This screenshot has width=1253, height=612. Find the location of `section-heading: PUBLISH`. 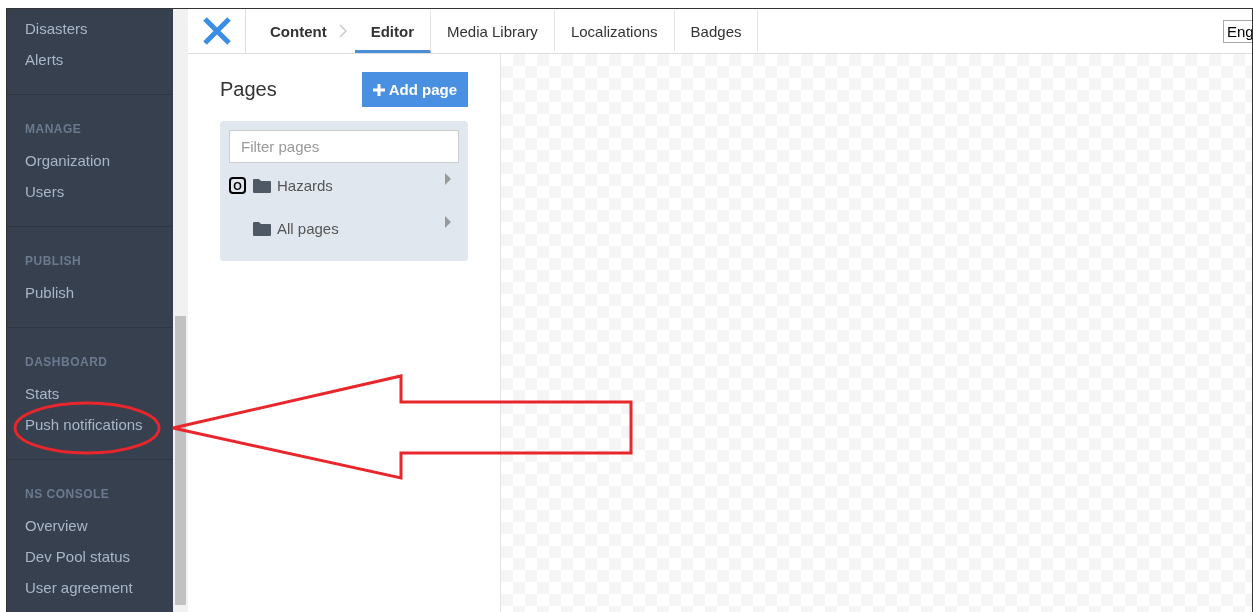

section-heading: PUBLISH is located at coordinates (53, 261).